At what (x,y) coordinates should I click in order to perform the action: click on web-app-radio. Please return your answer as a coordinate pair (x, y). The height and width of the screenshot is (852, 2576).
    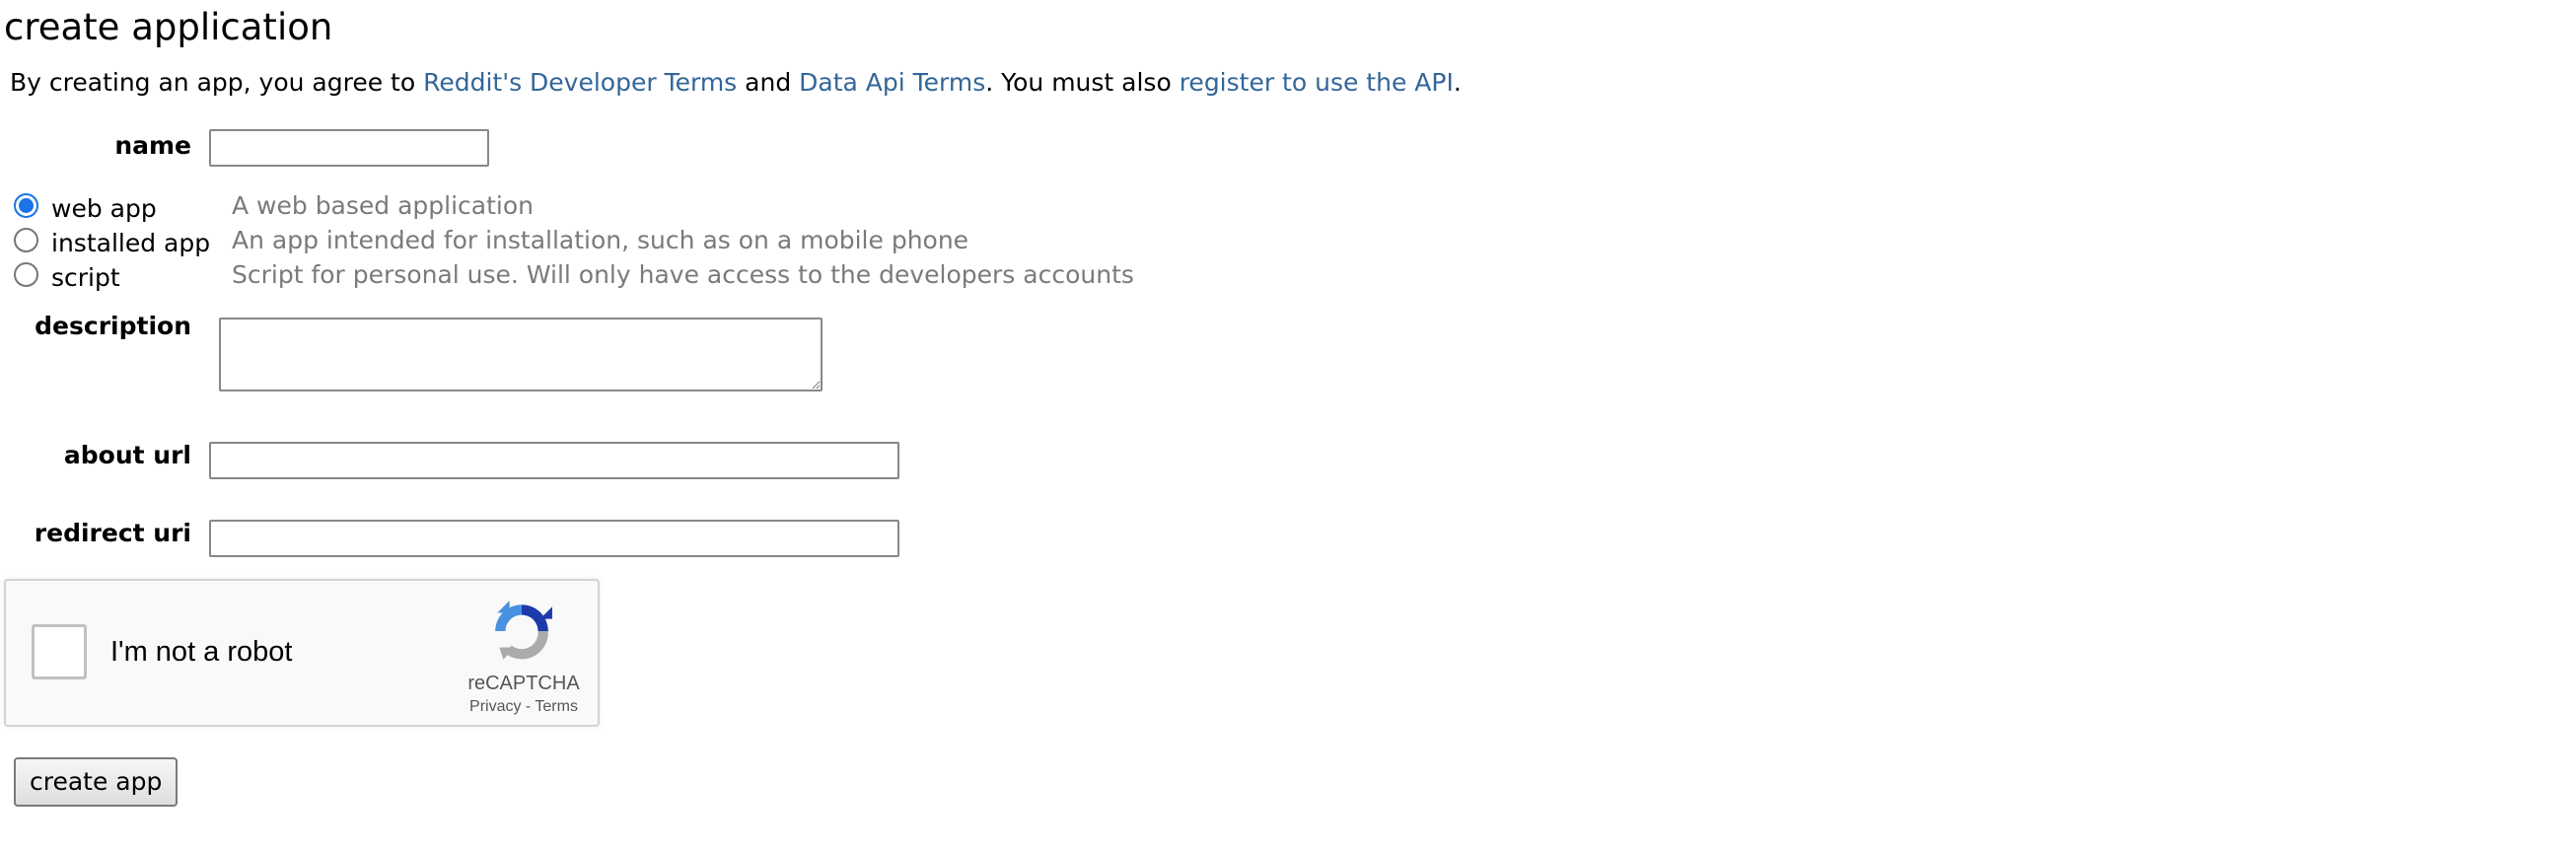
    Looking at the image, I should click on (26, 206).